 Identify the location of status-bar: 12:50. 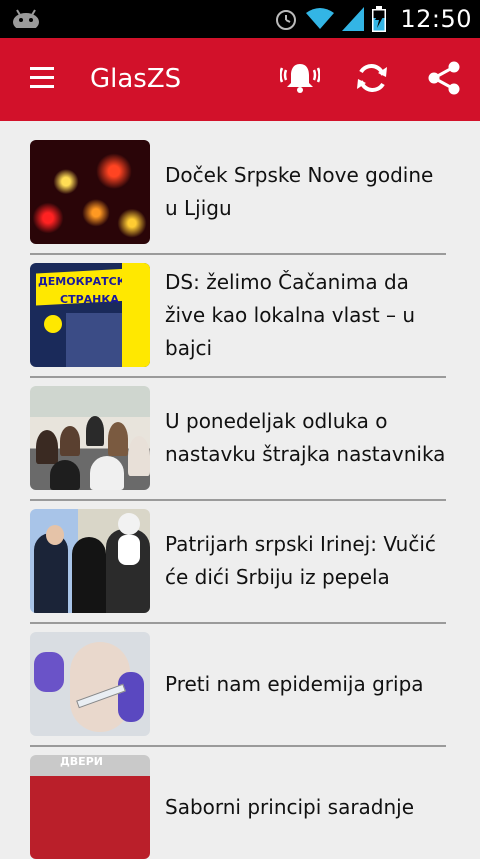
(240, 19).